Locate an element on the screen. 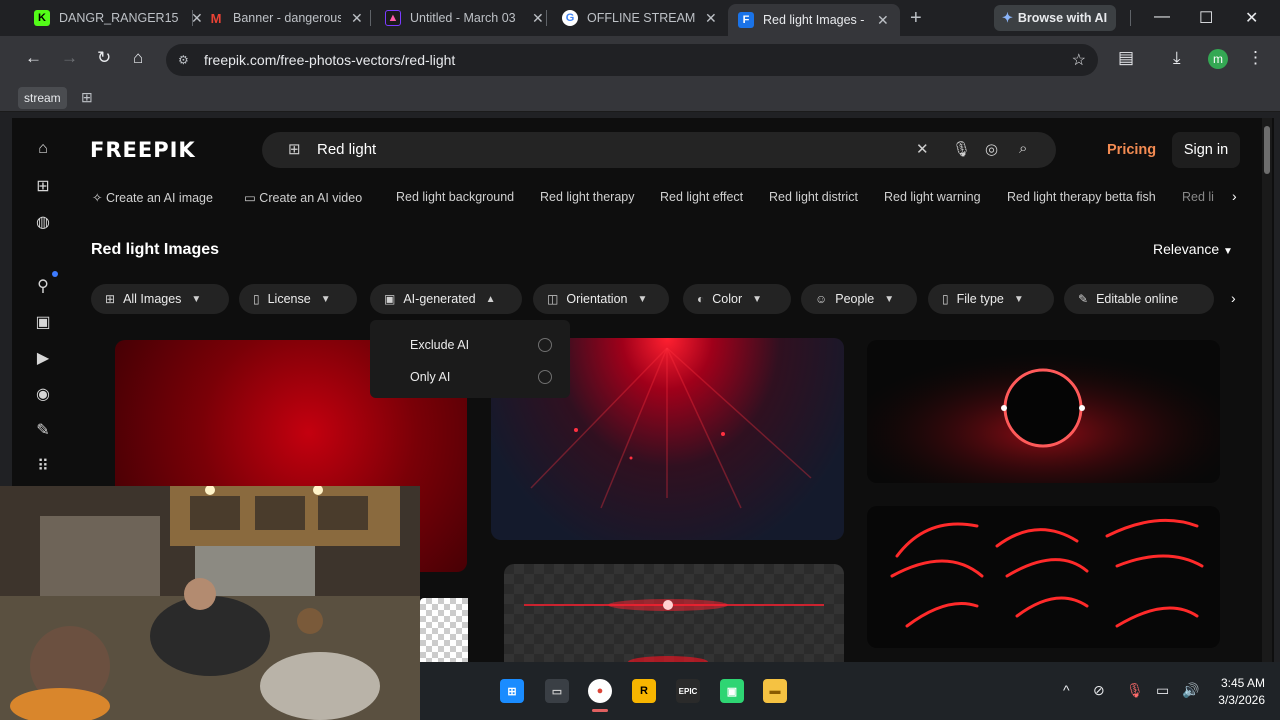 This screenshot has height=720, width=1280. download-icon: ⤓ is located at coordinates (1177, 58).